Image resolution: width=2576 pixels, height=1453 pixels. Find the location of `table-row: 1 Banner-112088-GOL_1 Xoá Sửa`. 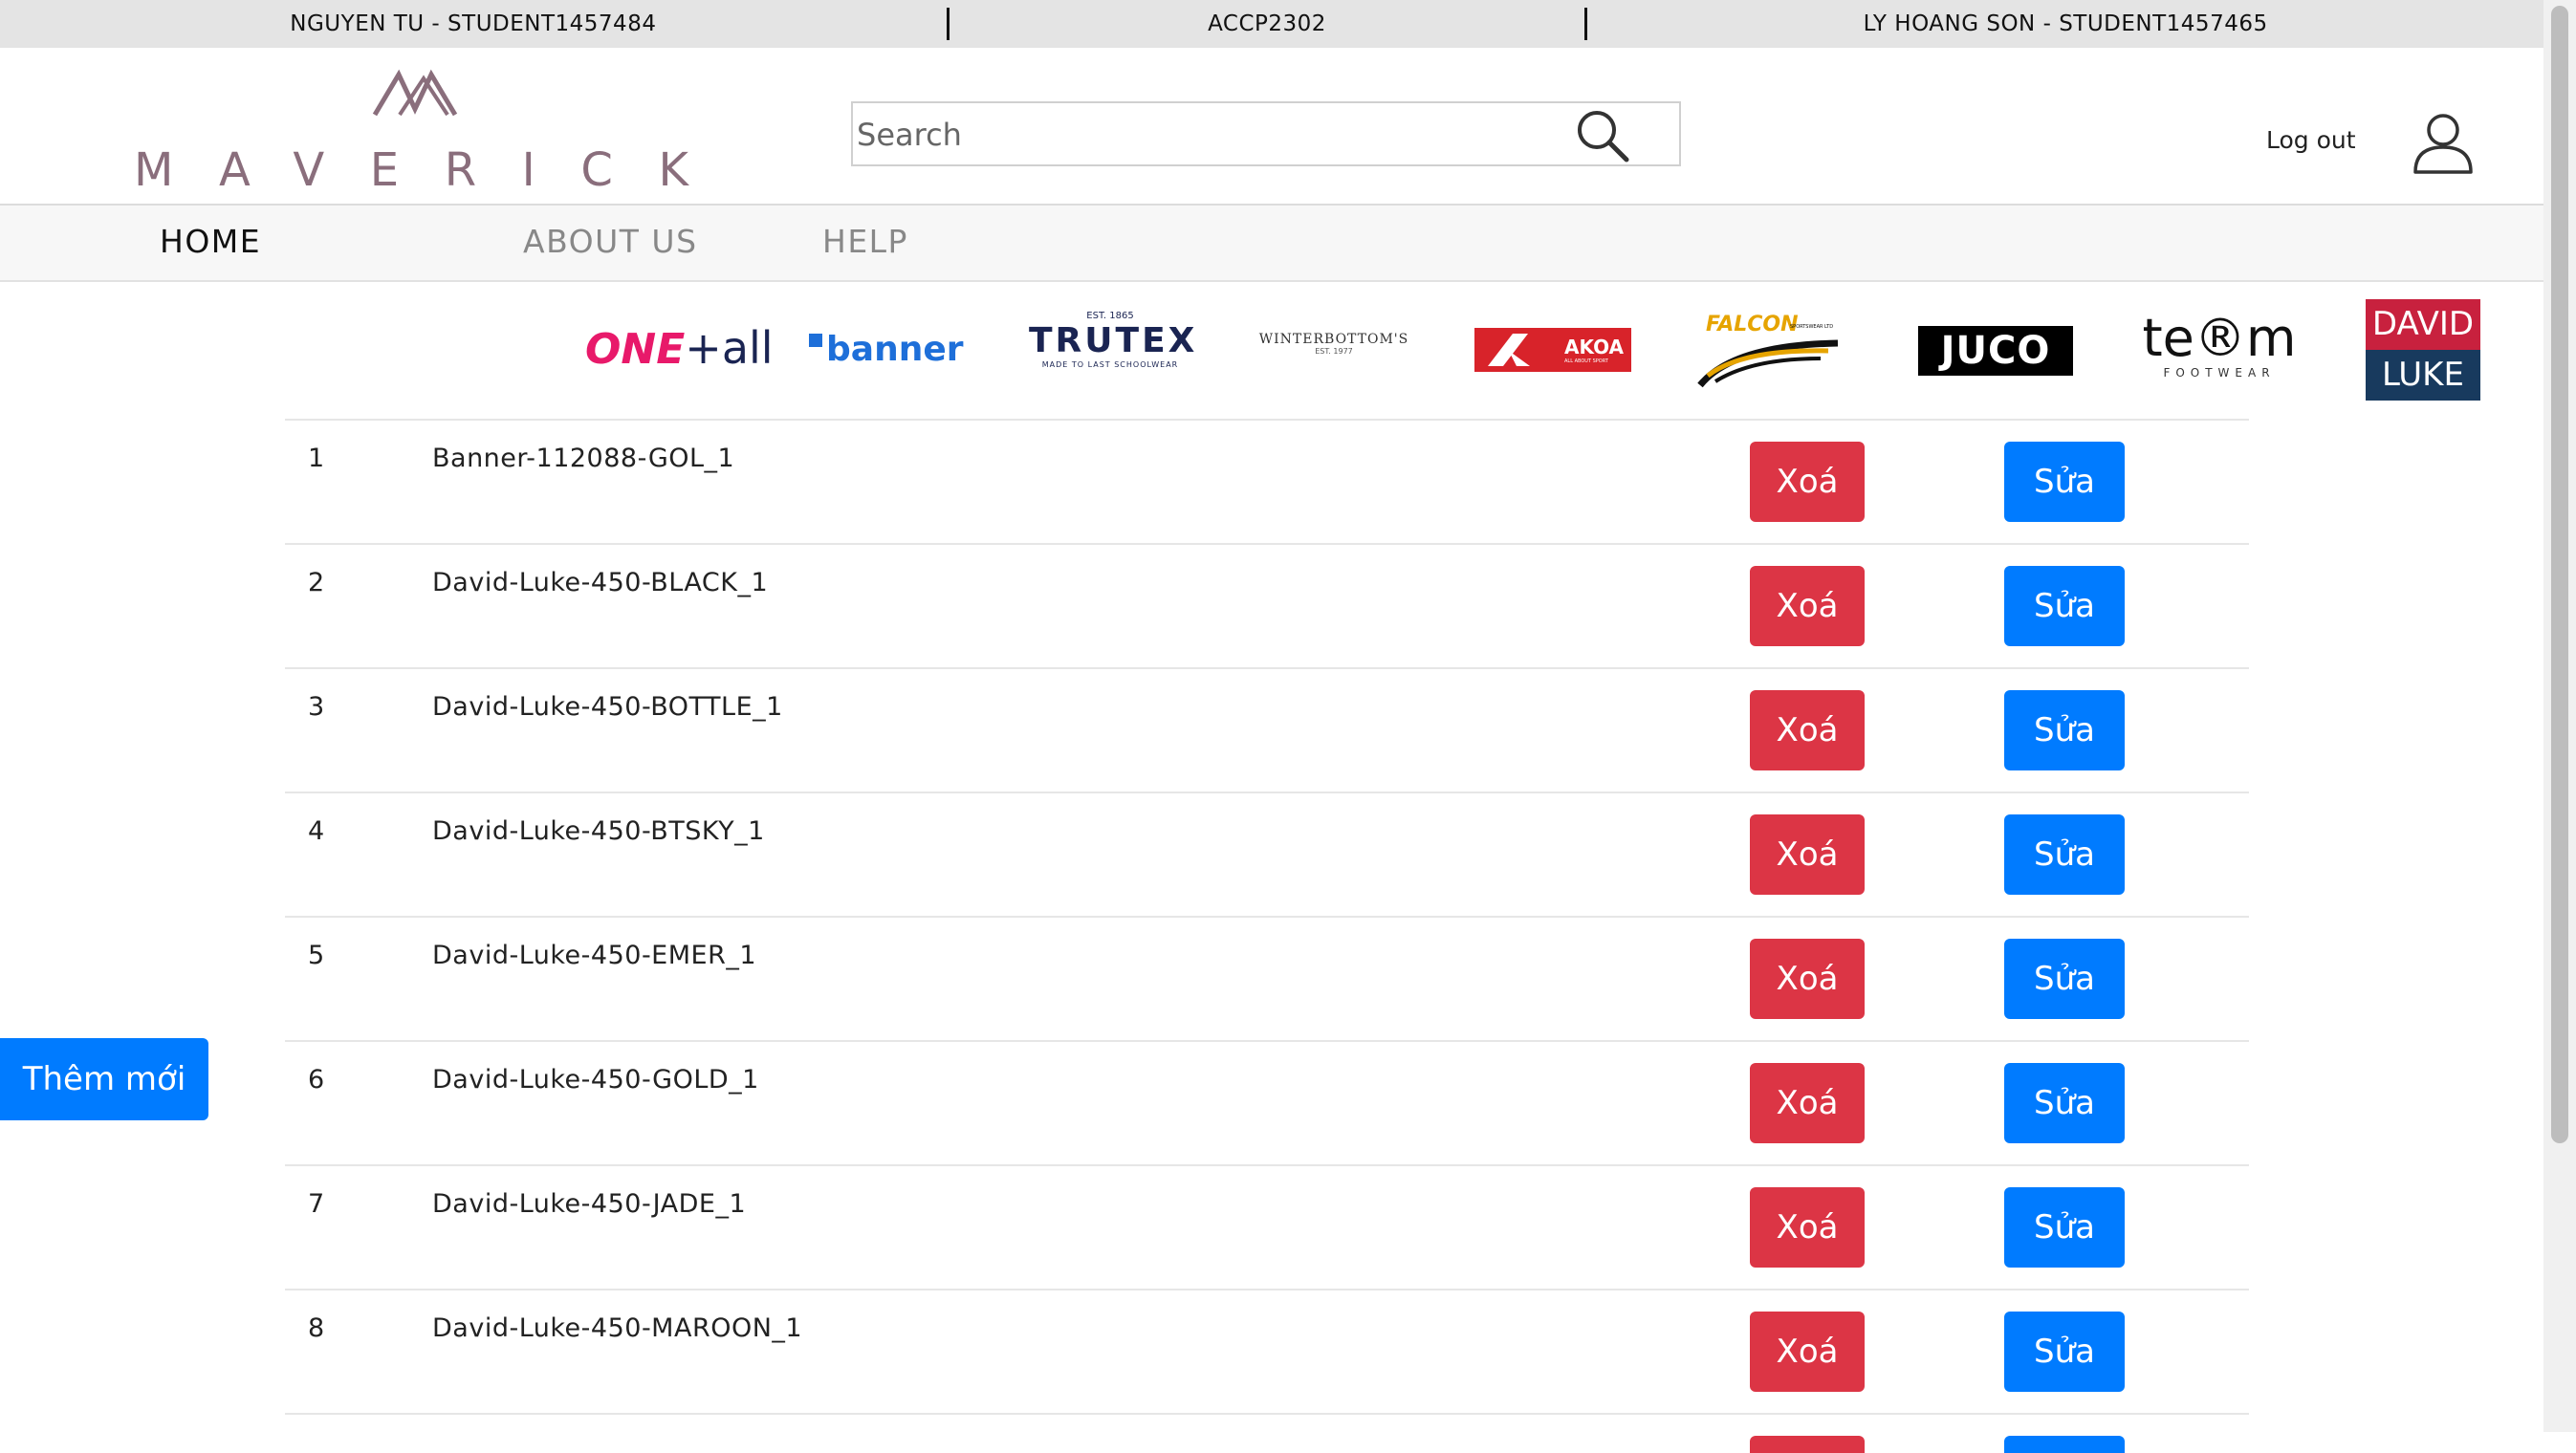

table-row: 1 Banner-112088-GOL_1 Xoá Sửa is located at coordinates (1267, 481).